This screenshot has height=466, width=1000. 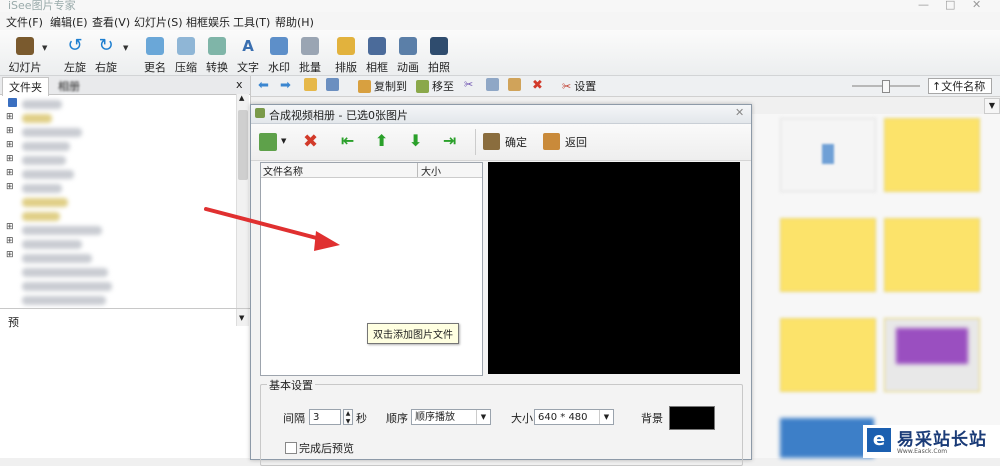 I want to click on preview-after-checkbox, so click(x=291, y=448).